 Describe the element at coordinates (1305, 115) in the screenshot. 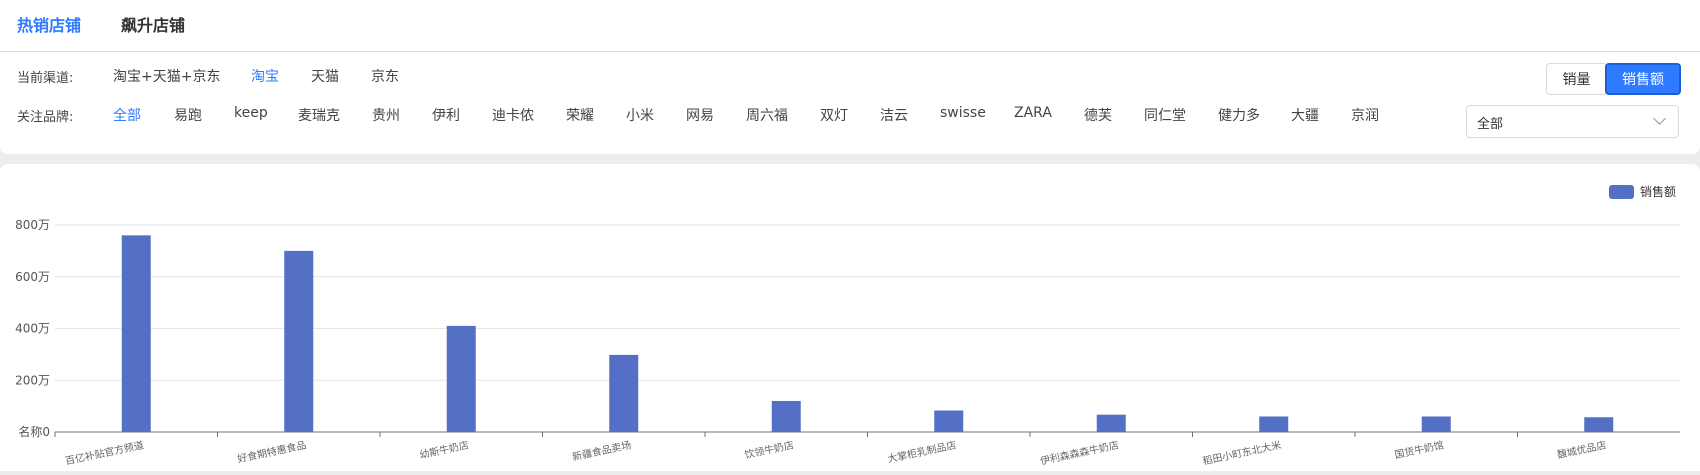

I see `brand-option: 大疆` at that location.